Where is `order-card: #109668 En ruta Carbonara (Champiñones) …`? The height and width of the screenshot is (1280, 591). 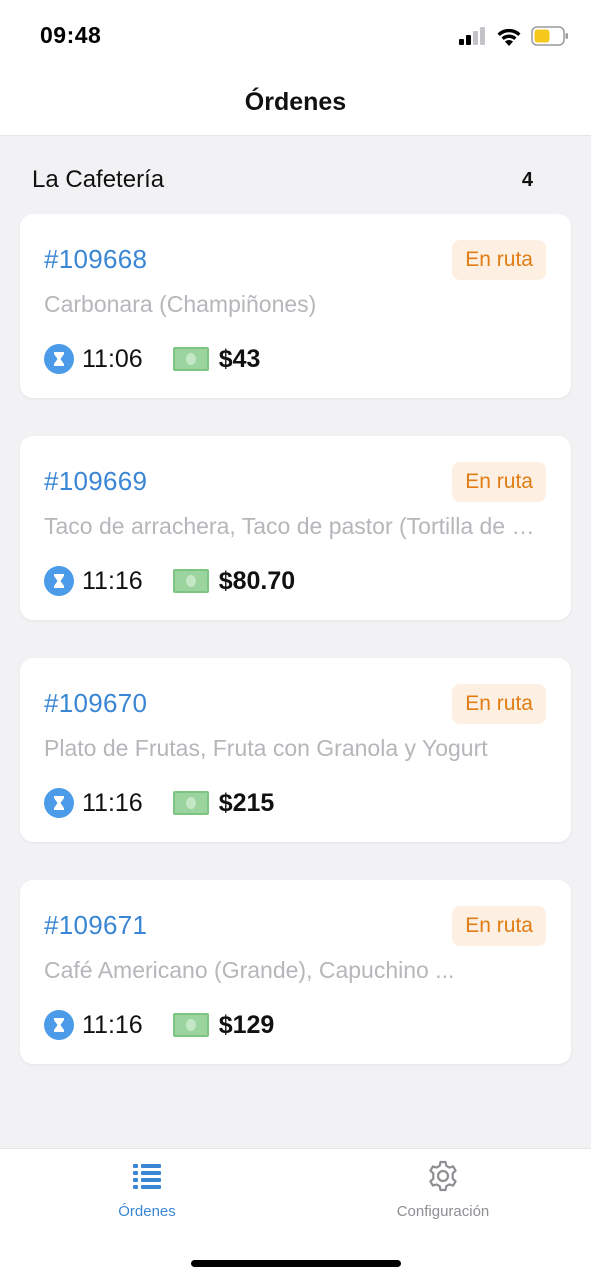 order-card: #109668 En ruta Carbonara (Champiñones) … is located at coordinates (295, 306).